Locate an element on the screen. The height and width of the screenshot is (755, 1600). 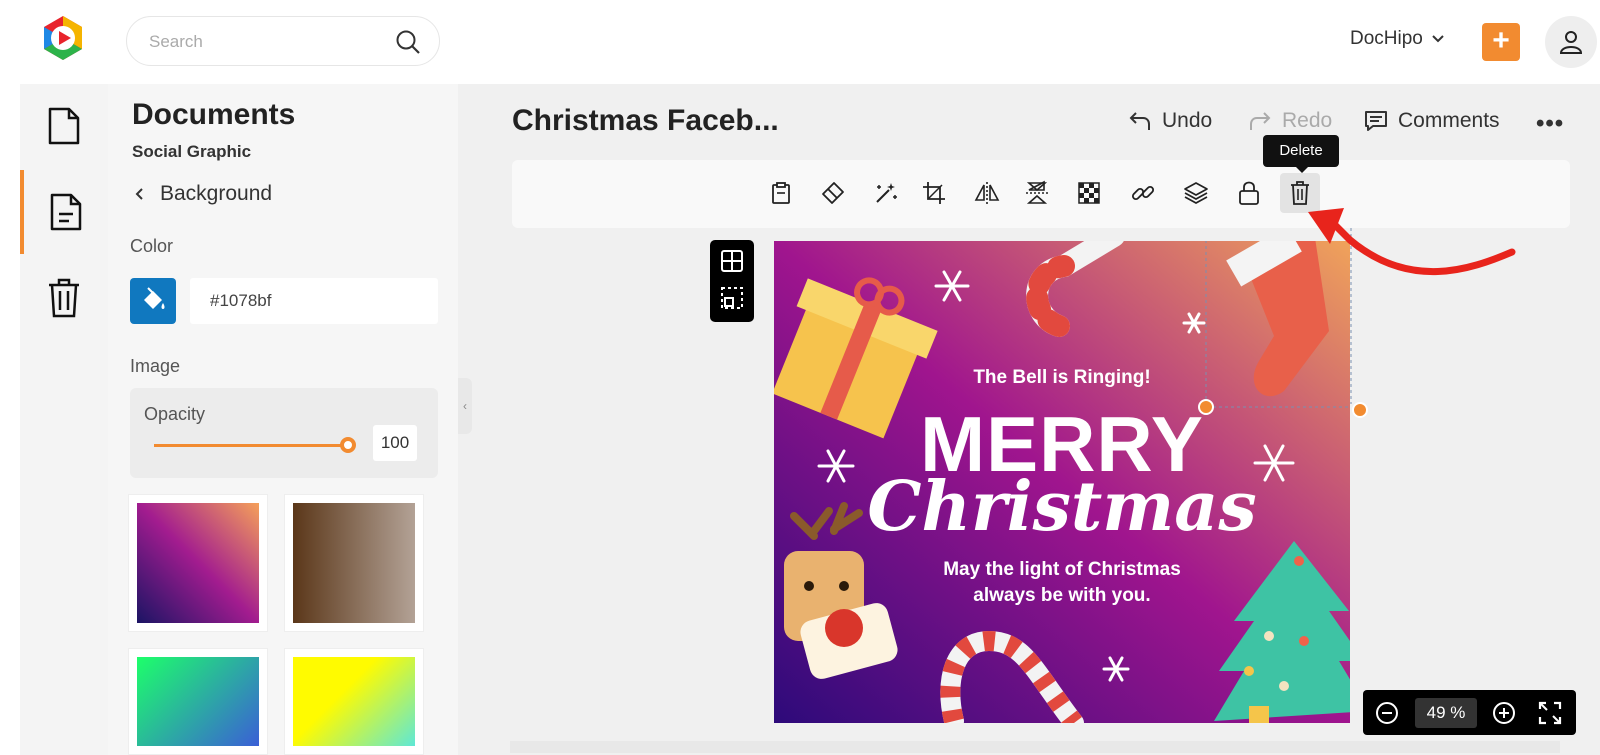
design-script-text: Christmas is located at coordinates (1062, 507).